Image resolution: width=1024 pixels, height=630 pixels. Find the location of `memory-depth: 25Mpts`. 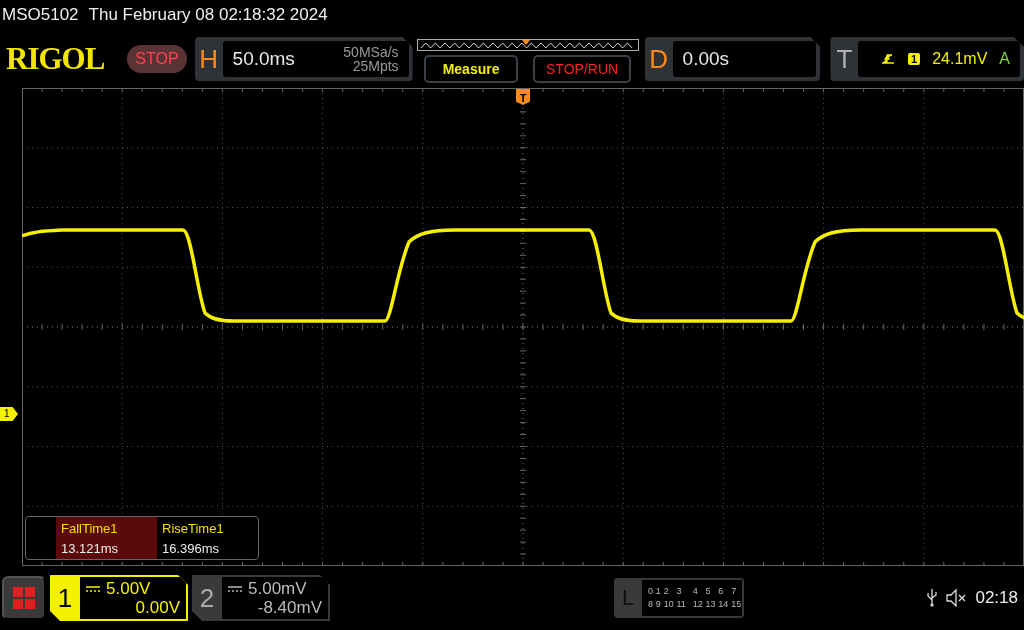

memory-depth: 25Mpts is located at coordinates (375, 66).